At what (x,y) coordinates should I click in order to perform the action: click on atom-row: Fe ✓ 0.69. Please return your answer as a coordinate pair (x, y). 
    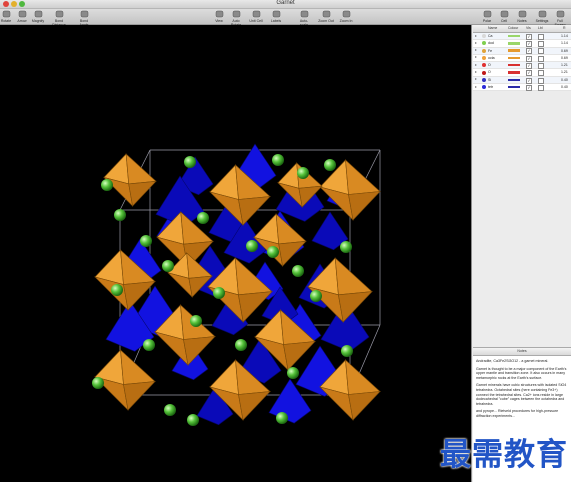
    Looking at the image, I should click on (522, 51).